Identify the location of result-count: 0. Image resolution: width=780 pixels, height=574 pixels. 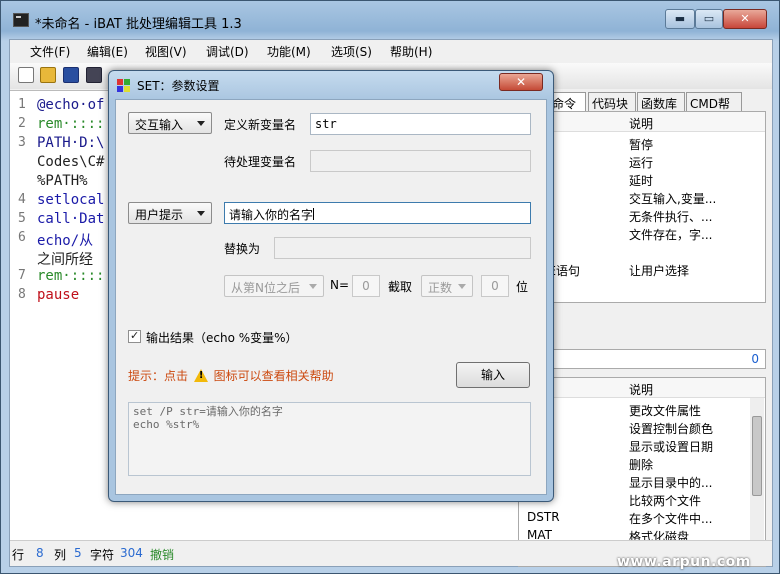
(755, 359).